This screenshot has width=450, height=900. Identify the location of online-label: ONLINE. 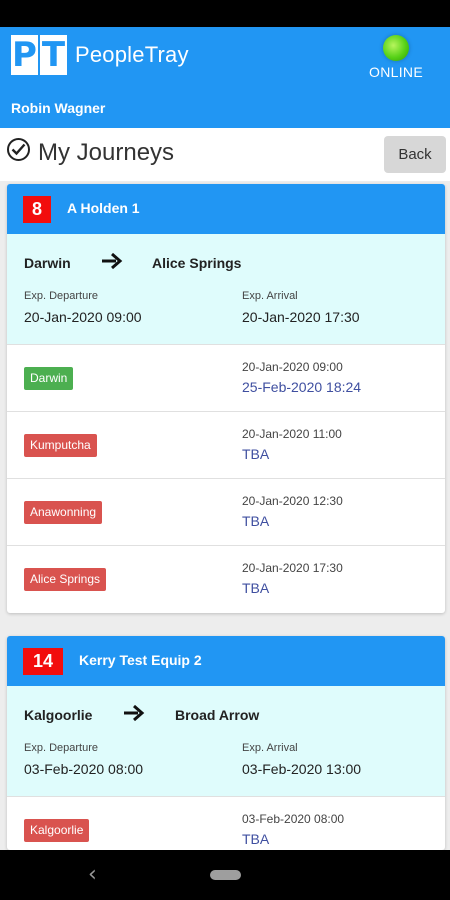
(396, 72).